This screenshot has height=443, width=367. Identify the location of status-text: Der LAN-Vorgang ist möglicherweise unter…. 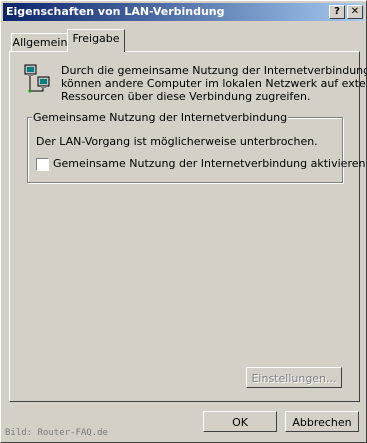
(177, 141).